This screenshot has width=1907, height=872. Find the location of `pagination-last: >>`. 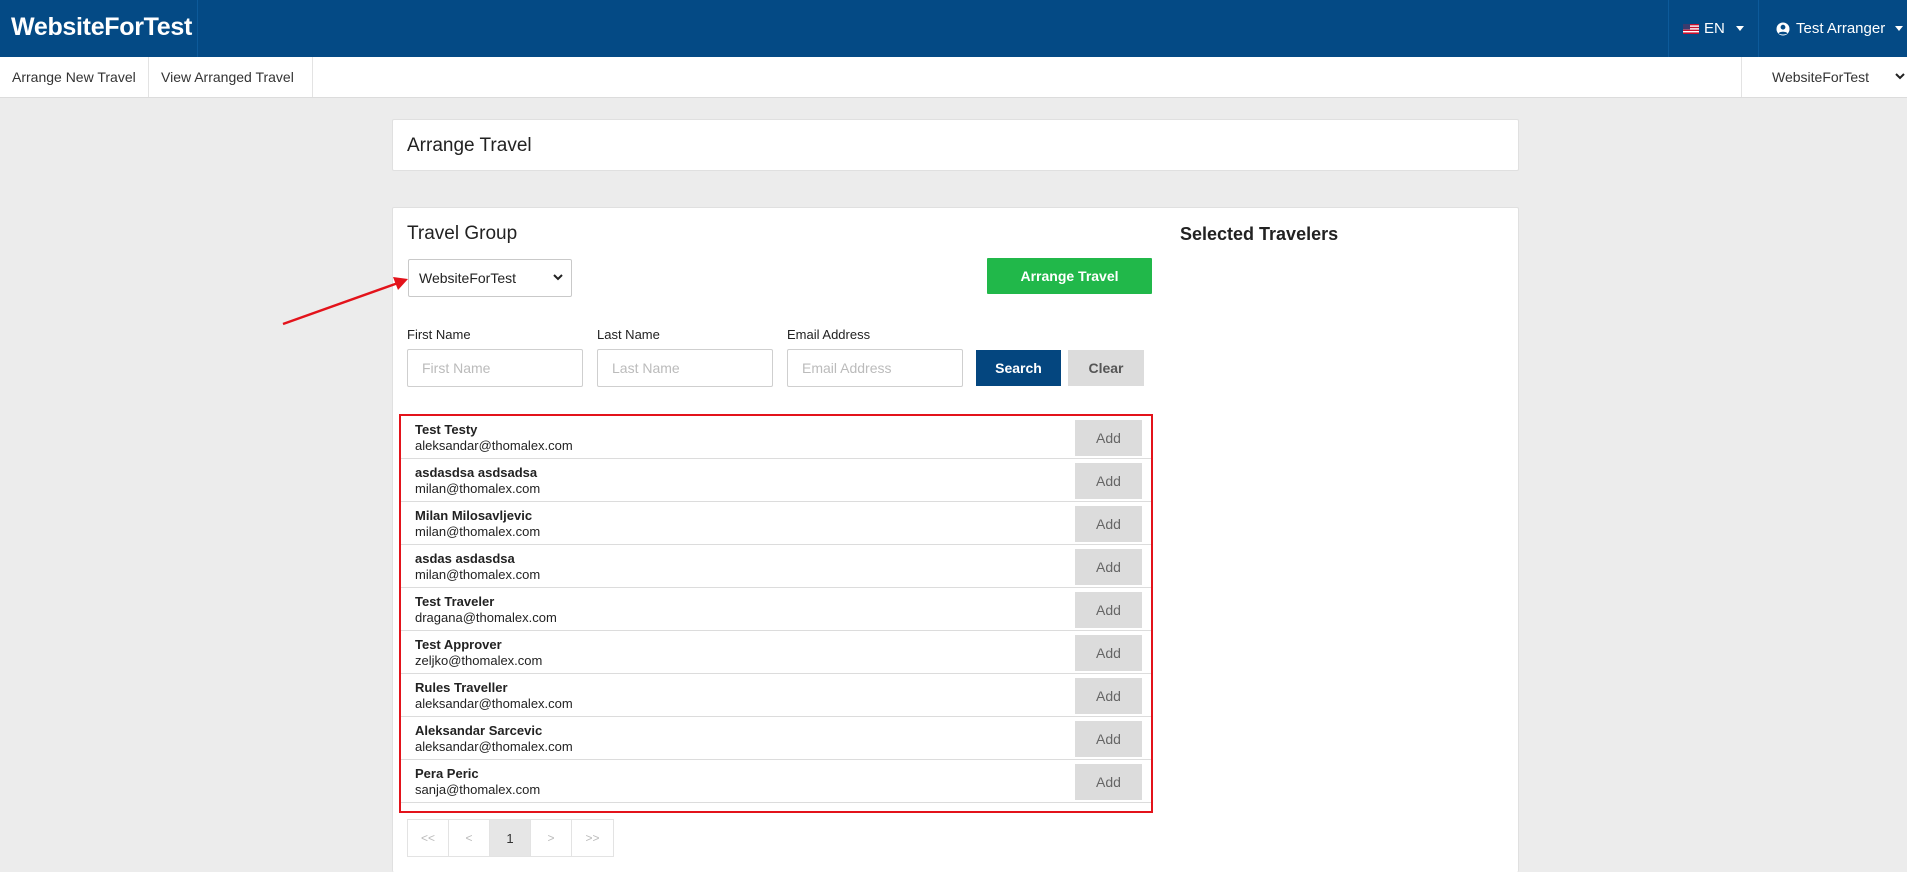

pagination-last: >> is located at coordinates (592, 838).